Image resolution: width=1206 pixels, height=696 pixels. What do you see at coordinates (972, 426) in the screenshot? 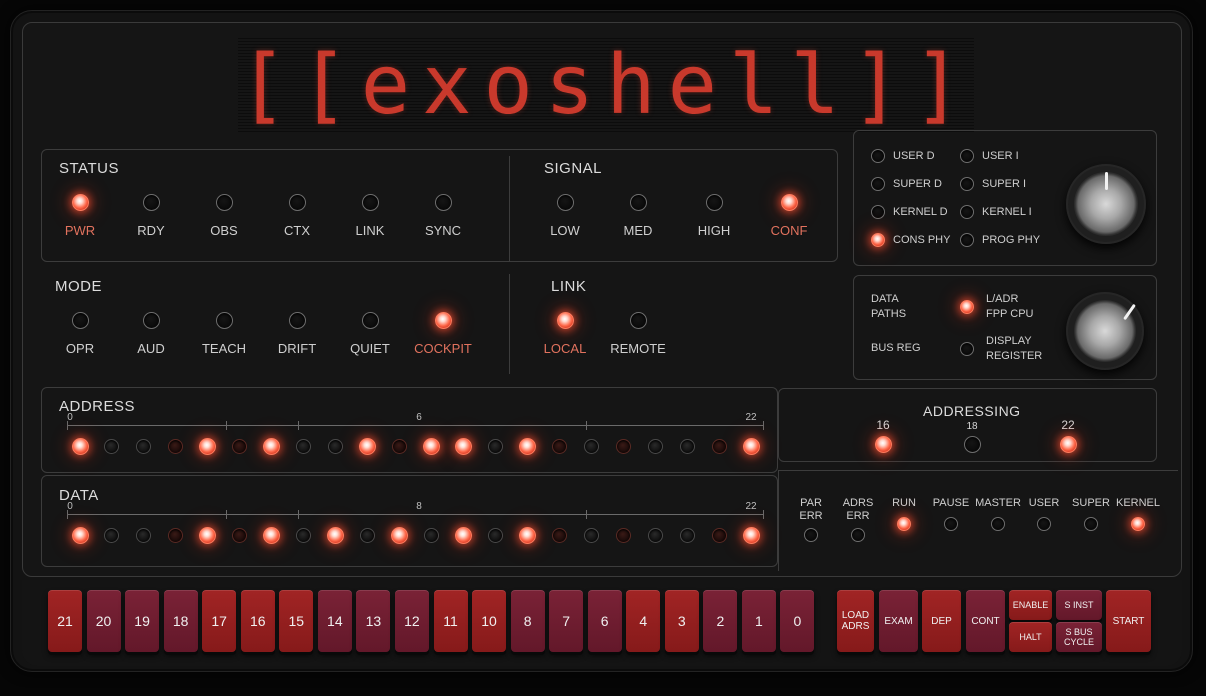
I see `addressing-18-label: 18` at bounding box center [972, 426].